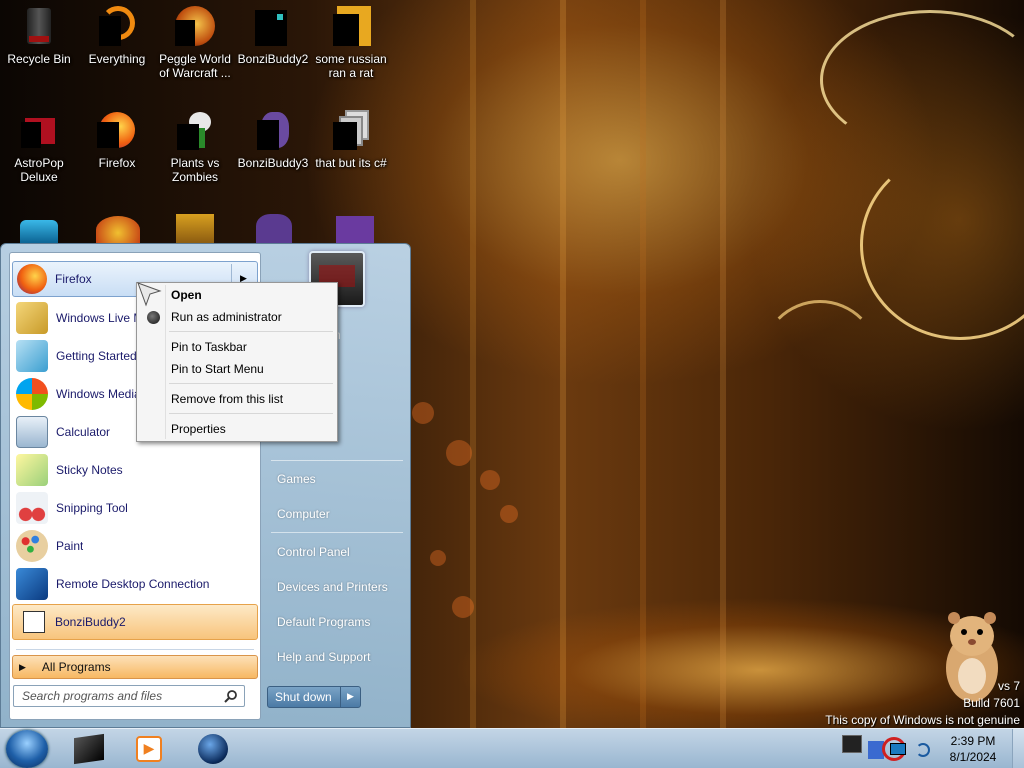 Image resolution: width=1024 pixels, height=768 pixels. What do you see at coordinates (273, 130) in the screenshot?
I see `bonzibuddy-icon` at bounding box center [273, 130].